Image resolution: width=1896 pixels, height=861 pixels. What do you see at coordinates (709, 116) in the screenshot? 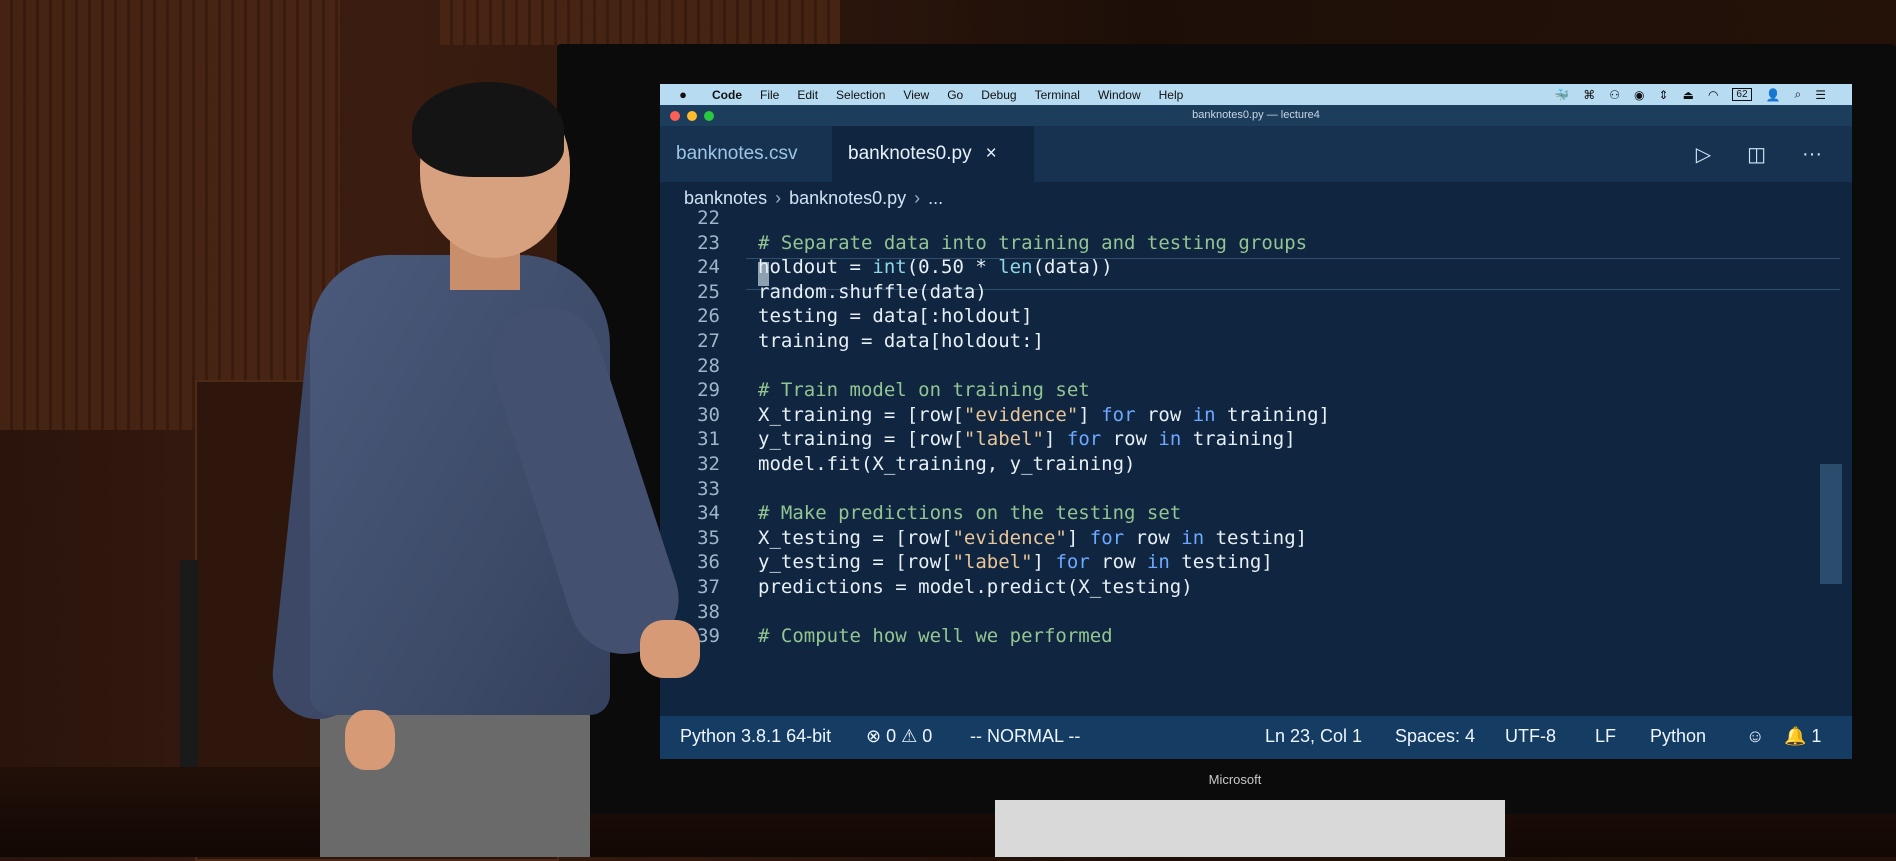
I see `zoom-window-icon` at bounding box center [709, 116].